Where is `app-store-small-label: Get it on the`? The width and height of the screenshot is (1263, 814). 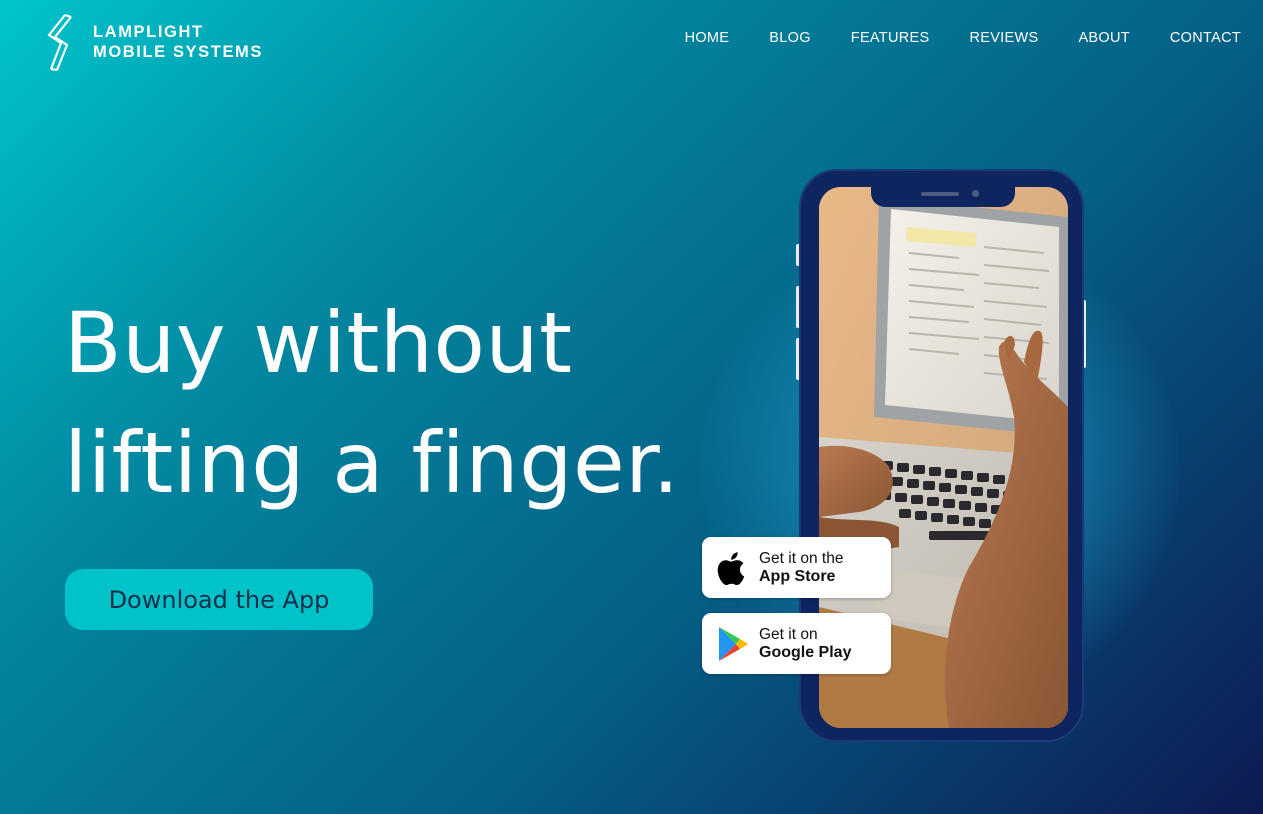 app-store-small-label: Get it on the is located at coordinates (801, 558).